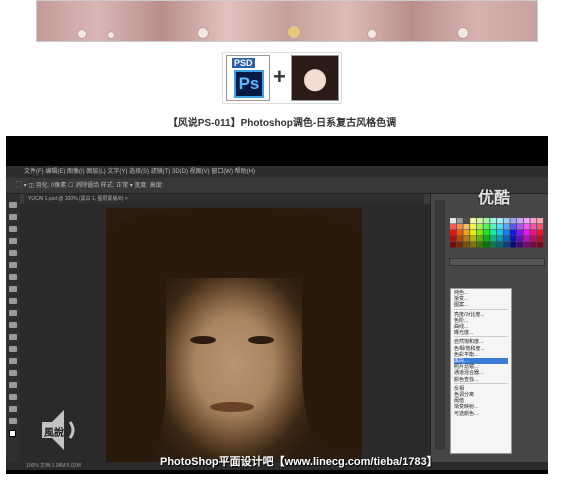 This screenshot has height=482, width=564. What do you see at coordinates (277, 186) in the screenshot?
I see `ps-options-bar: ⬚ ▾ ◫ 羽化: 0像素 ☐ 消除锯齿 样式: 正常 ▾ 宽度: 高度:` at bounding box center [277, 186].